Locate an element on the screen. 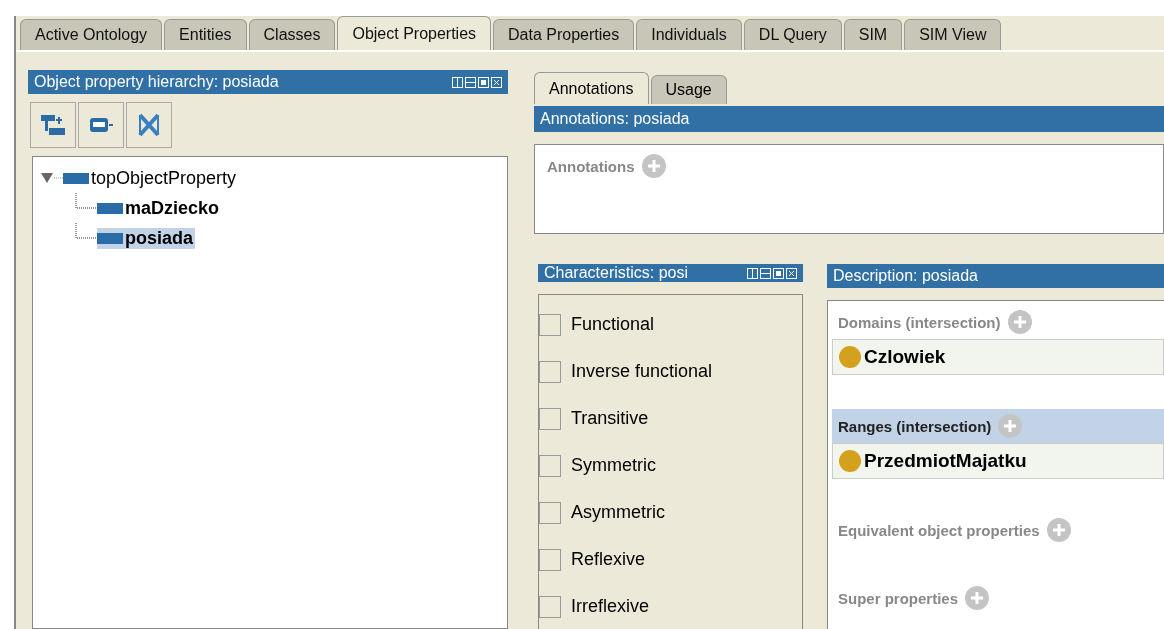 The height and width of the screenshot is (629, 1164). panel-title: Annotations: posiada is located at coordinates (615, 119).